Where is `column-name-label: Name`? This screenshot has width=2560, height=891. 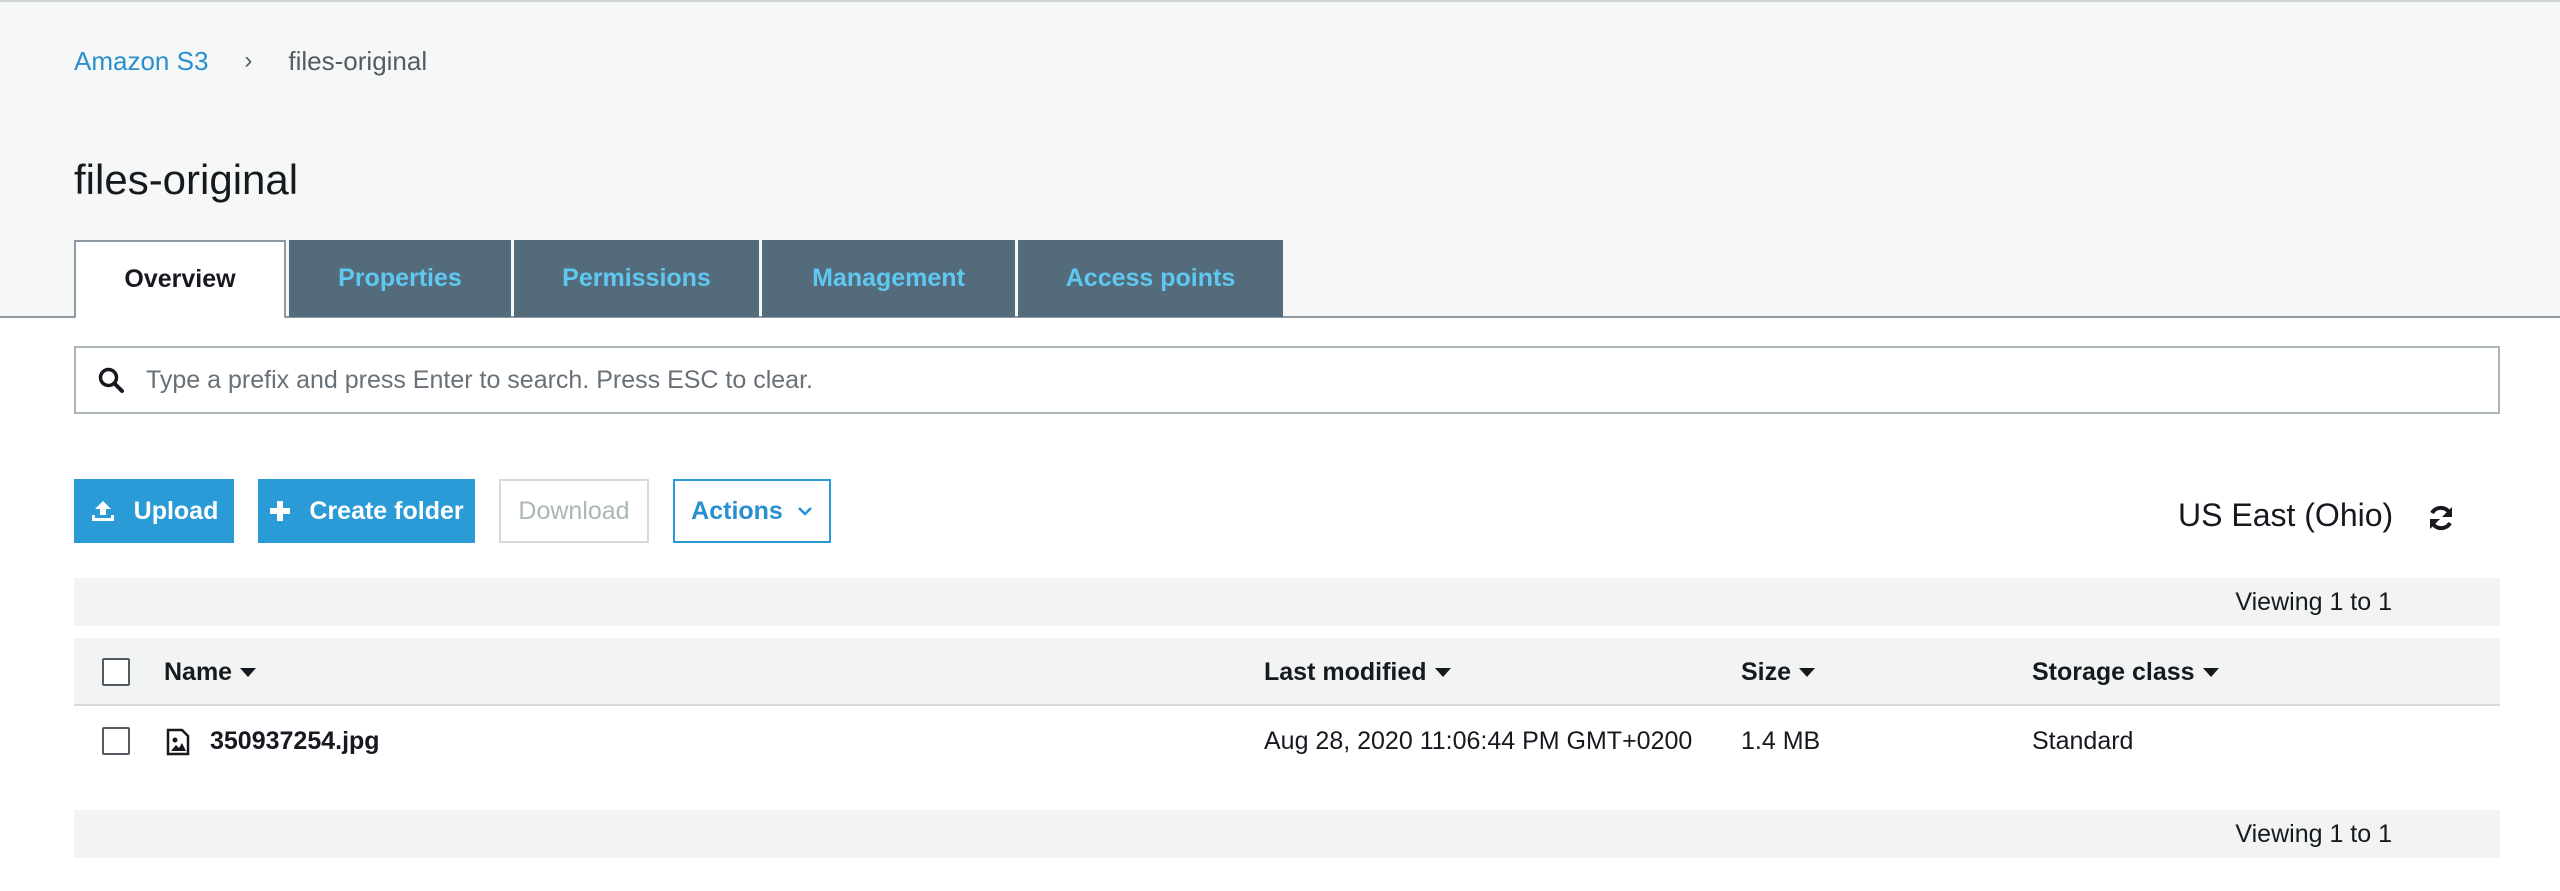 column-name-label: Name is located at coordinates (198, 671).